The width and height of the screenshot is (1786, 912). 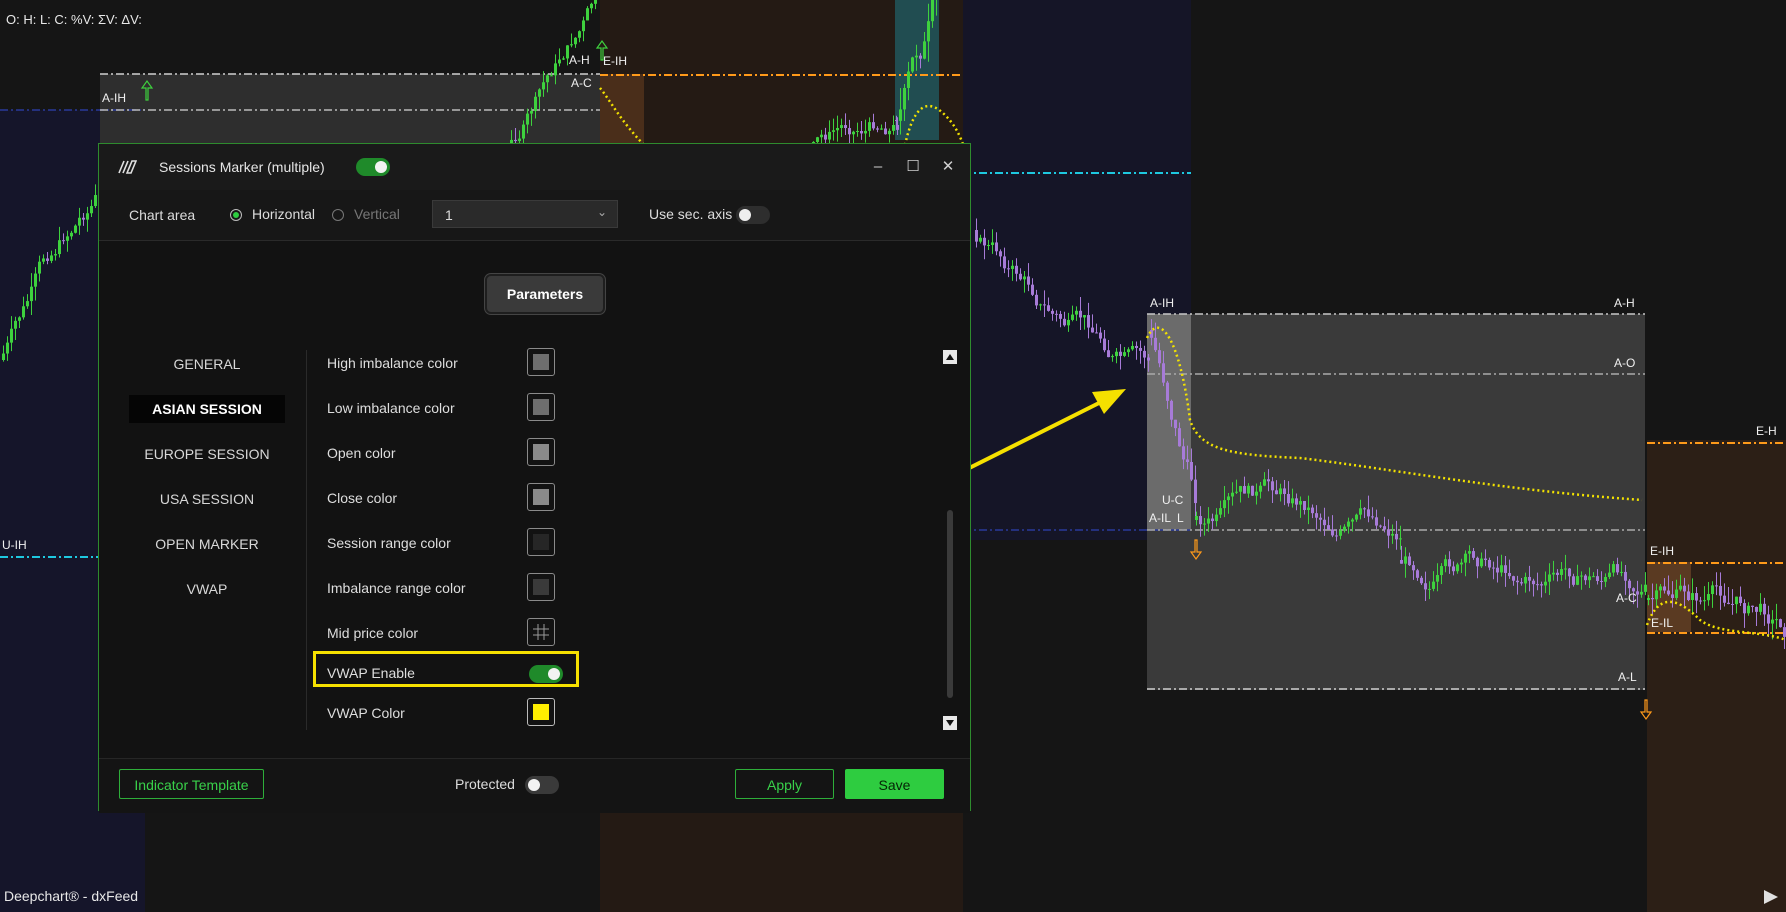 I want to click on label-a-l: A-L, so click(x=1627, y=677).